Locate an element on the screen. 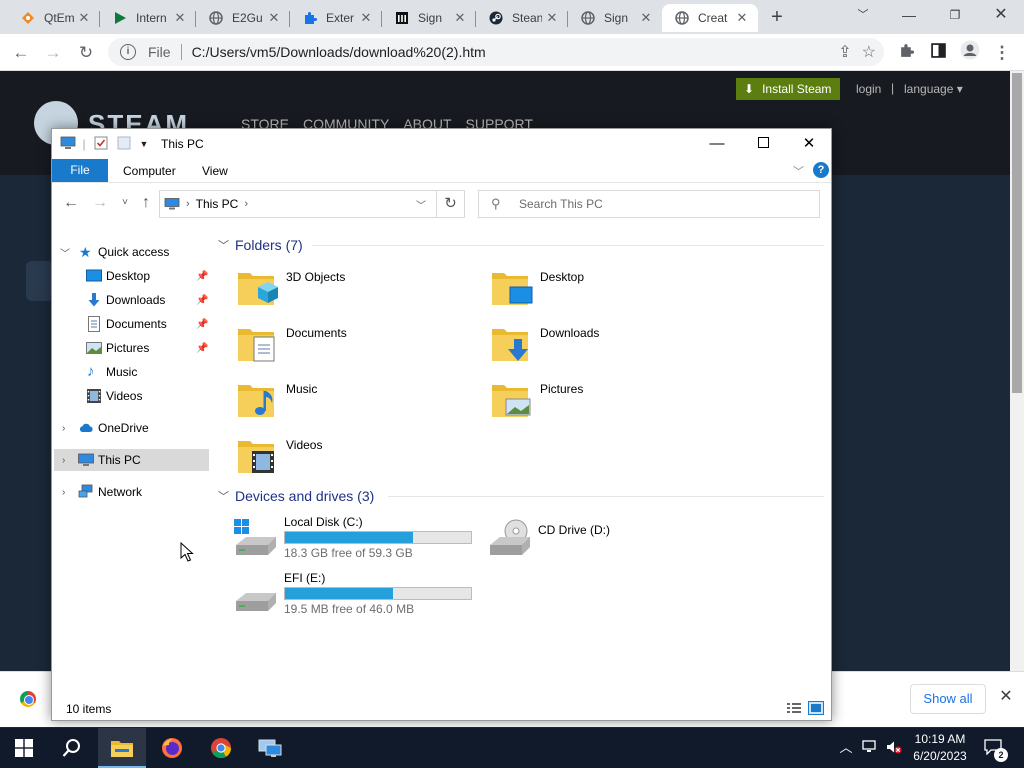 The image size is (1024, 768). new-tab-button: + is located at coordinates (777, 18).